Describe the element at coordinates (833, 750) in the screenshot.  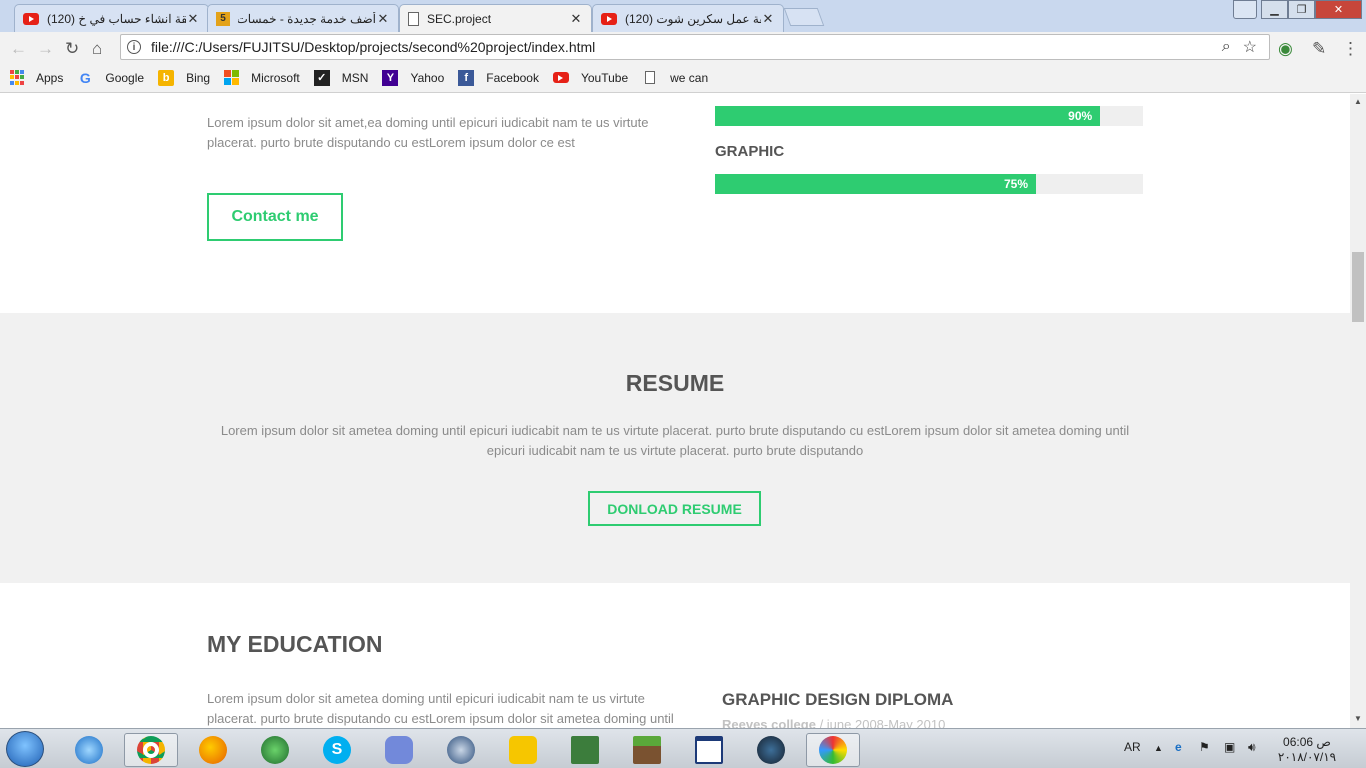
I see `paint-icon` at that location.